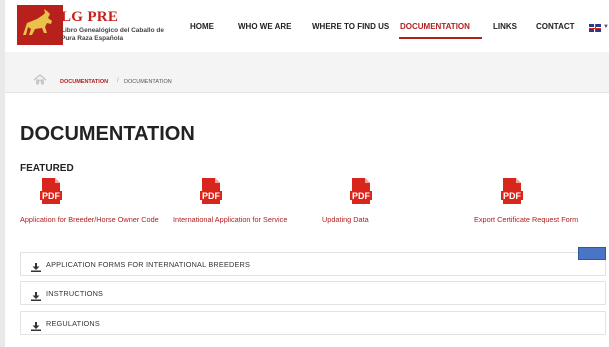 The image size is (609, 347). Describe the element at coordinates (505, 26) in the screenshot. I see `nav-links: LINKS` at that location.